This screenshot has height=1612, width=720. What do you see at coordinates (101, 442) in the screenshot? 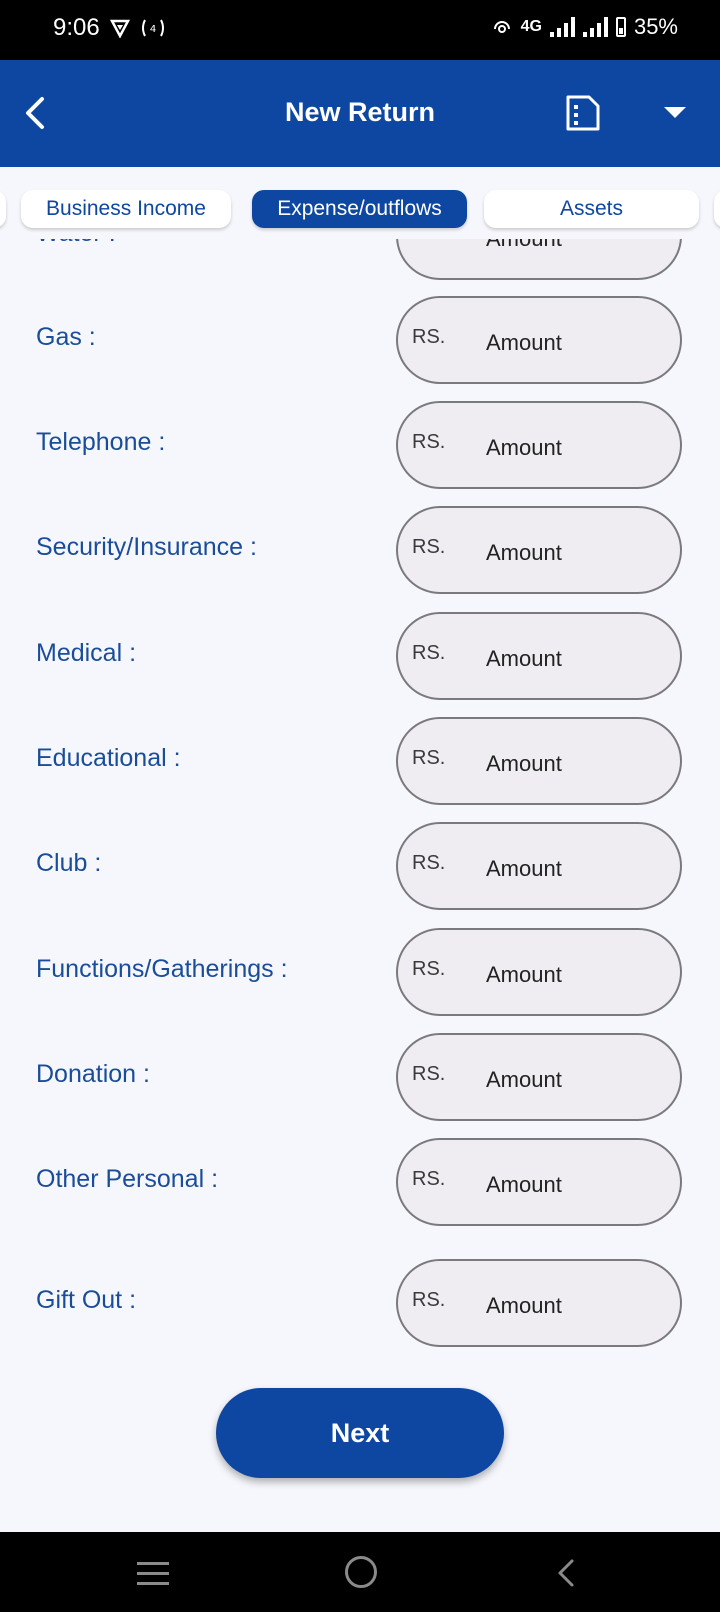
I see `field-label: Telephone :` at bounding box center [101, 442].